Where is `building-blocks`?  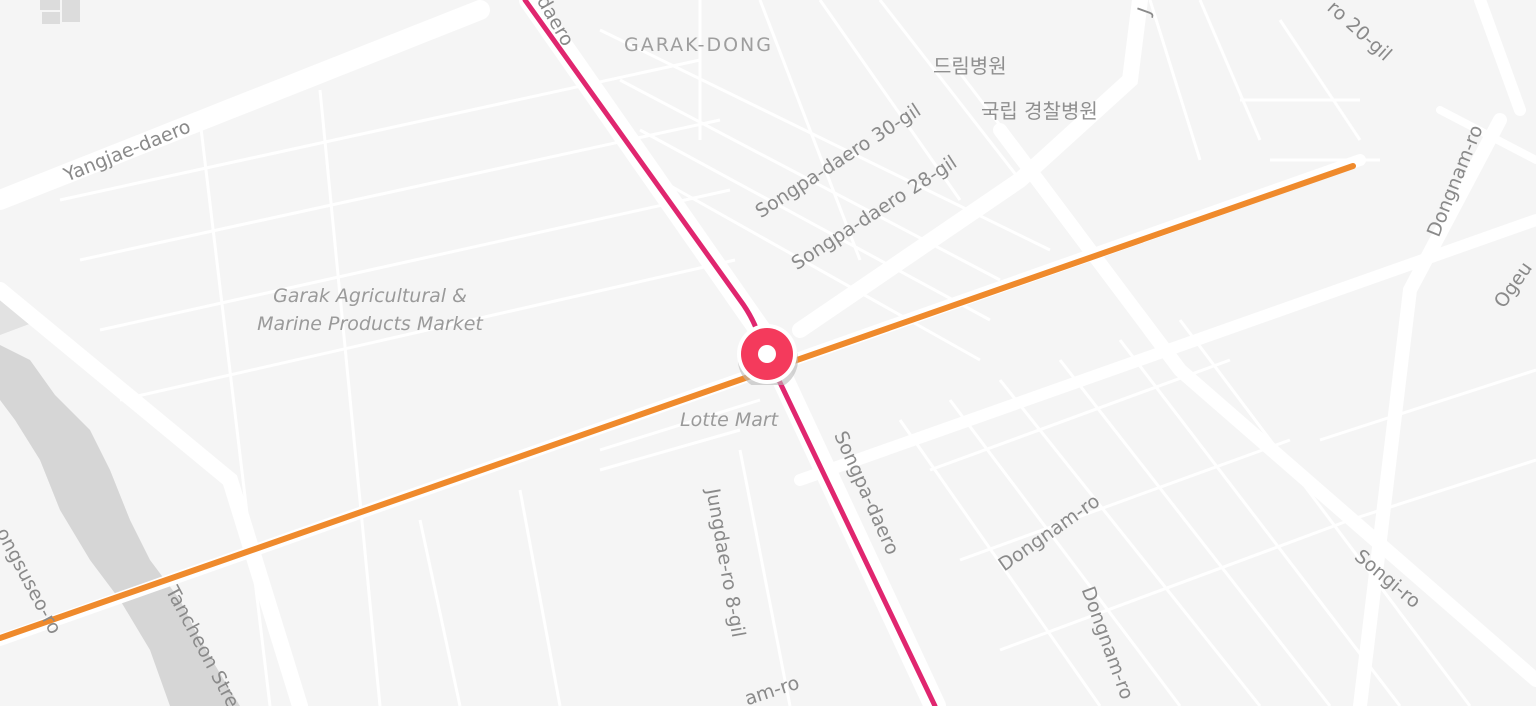
building-blocks is located at coordinates (60, 12).